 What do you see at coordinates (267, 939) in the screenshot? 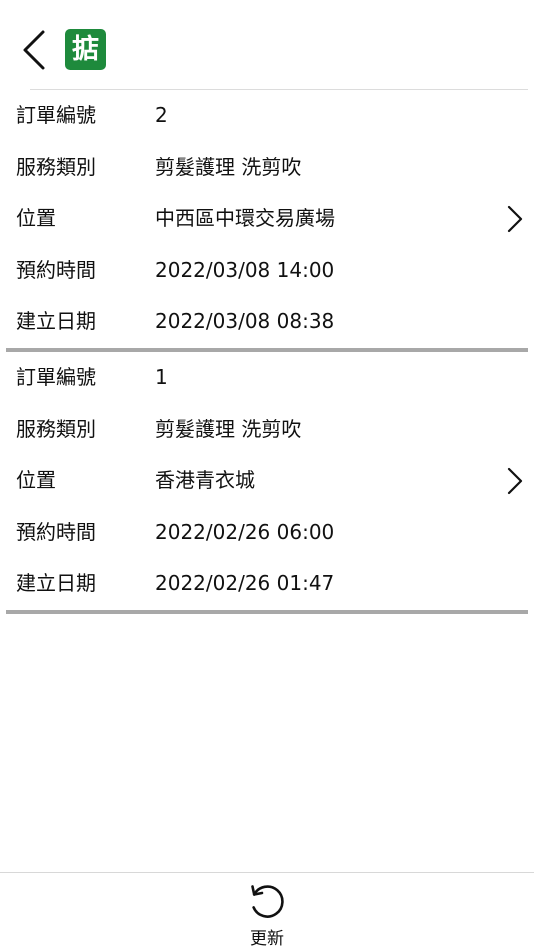
I see `refresh-label: 更新` at bounding box center [267, 939].